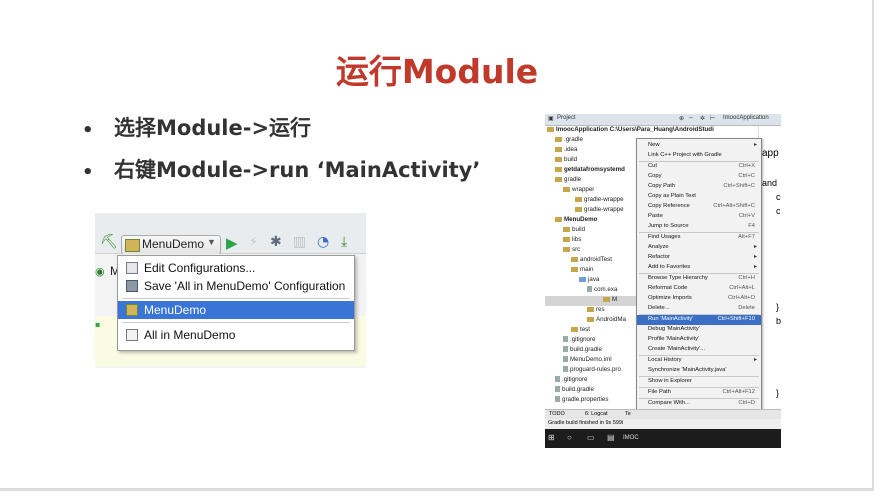 The width and height of the screenshot is (874, 493). What do you see at coordinates (596, 414) in the screenshot?
I see `tab-logcat: 6: Logcat` at bounding box center [596, 414].